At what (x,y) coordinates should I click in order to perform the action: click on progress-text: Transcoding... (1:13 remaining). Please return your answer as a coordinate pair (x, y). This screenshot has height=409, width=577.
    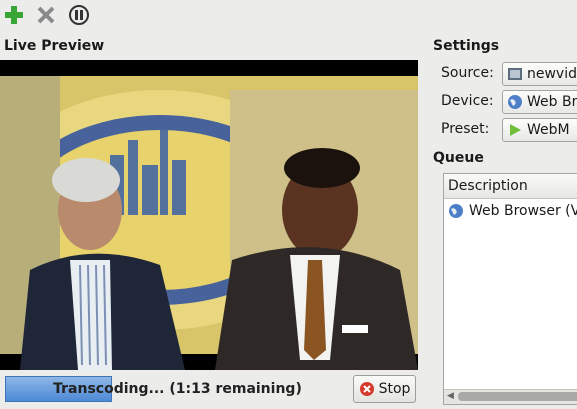
    Looking at the image, I should click on (177, 389).